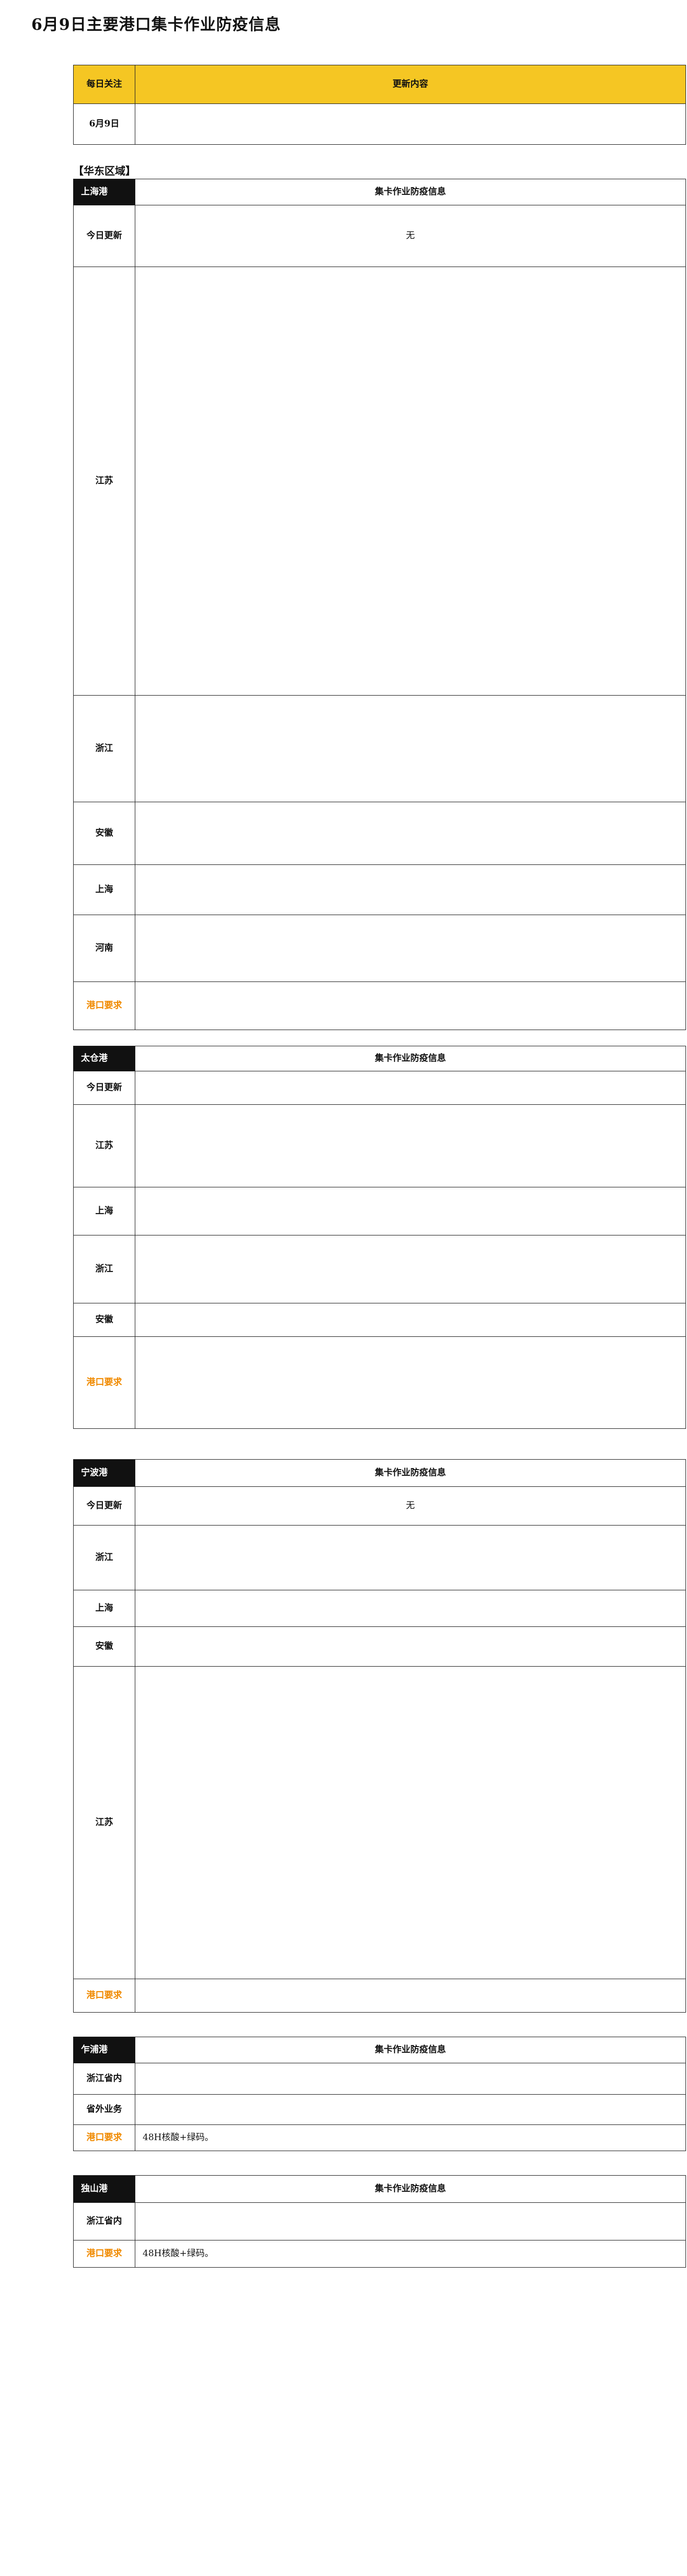 The height and width of the screenshot is (2576, 687). Describe the element at coordinates (411, 1473) in the screenshot. I see `ningbo-header: 集卡作业防疫信息` at that location.